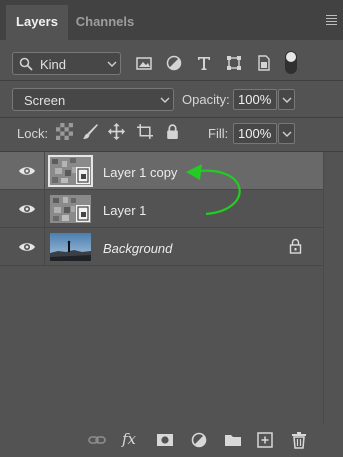 This screenshot has height=457, width=343. Describe the element at coordinates (265, 440) in the screenshot. I see `new-layer-icon` at that location.